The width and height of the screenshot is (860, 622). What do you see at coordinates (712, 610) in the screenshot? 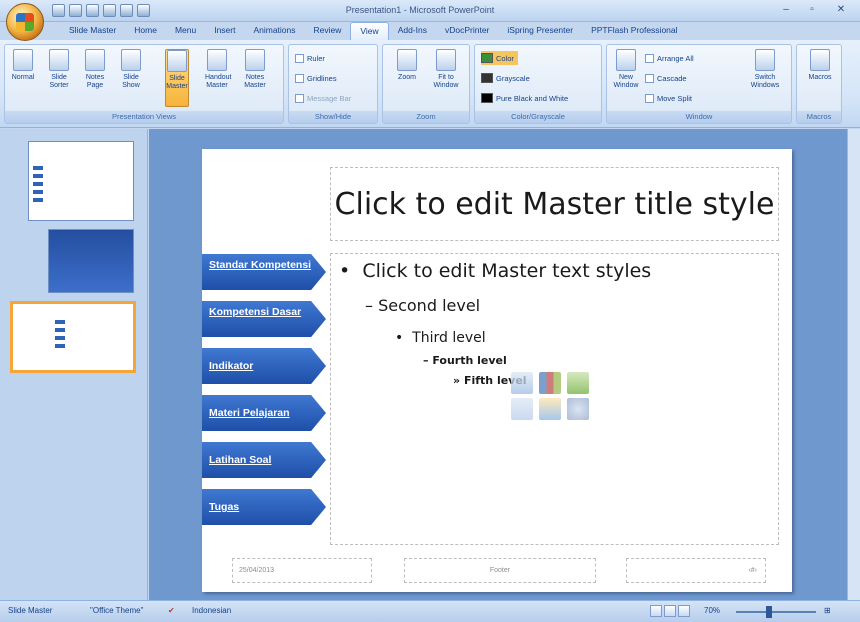
I see `zoom-level: 70%` at bounding box center [712, 610].